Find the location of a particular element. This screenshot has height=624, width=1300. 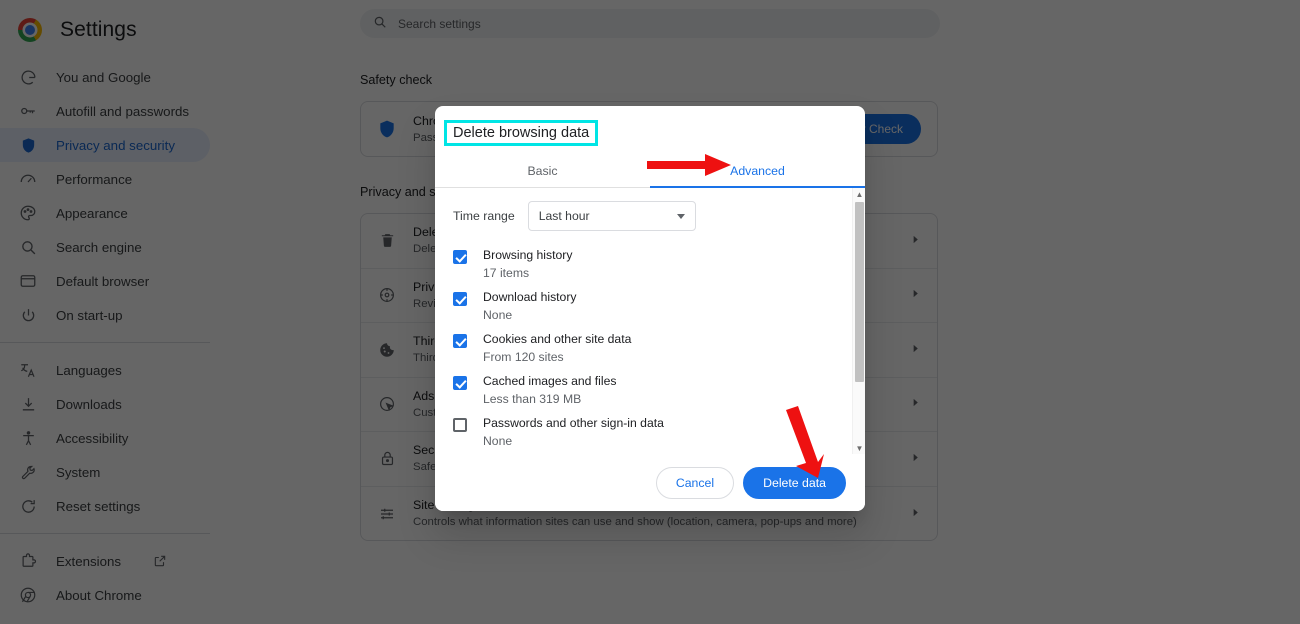

dialog-title: Delete browsing data is located at coordinates (521, 133).